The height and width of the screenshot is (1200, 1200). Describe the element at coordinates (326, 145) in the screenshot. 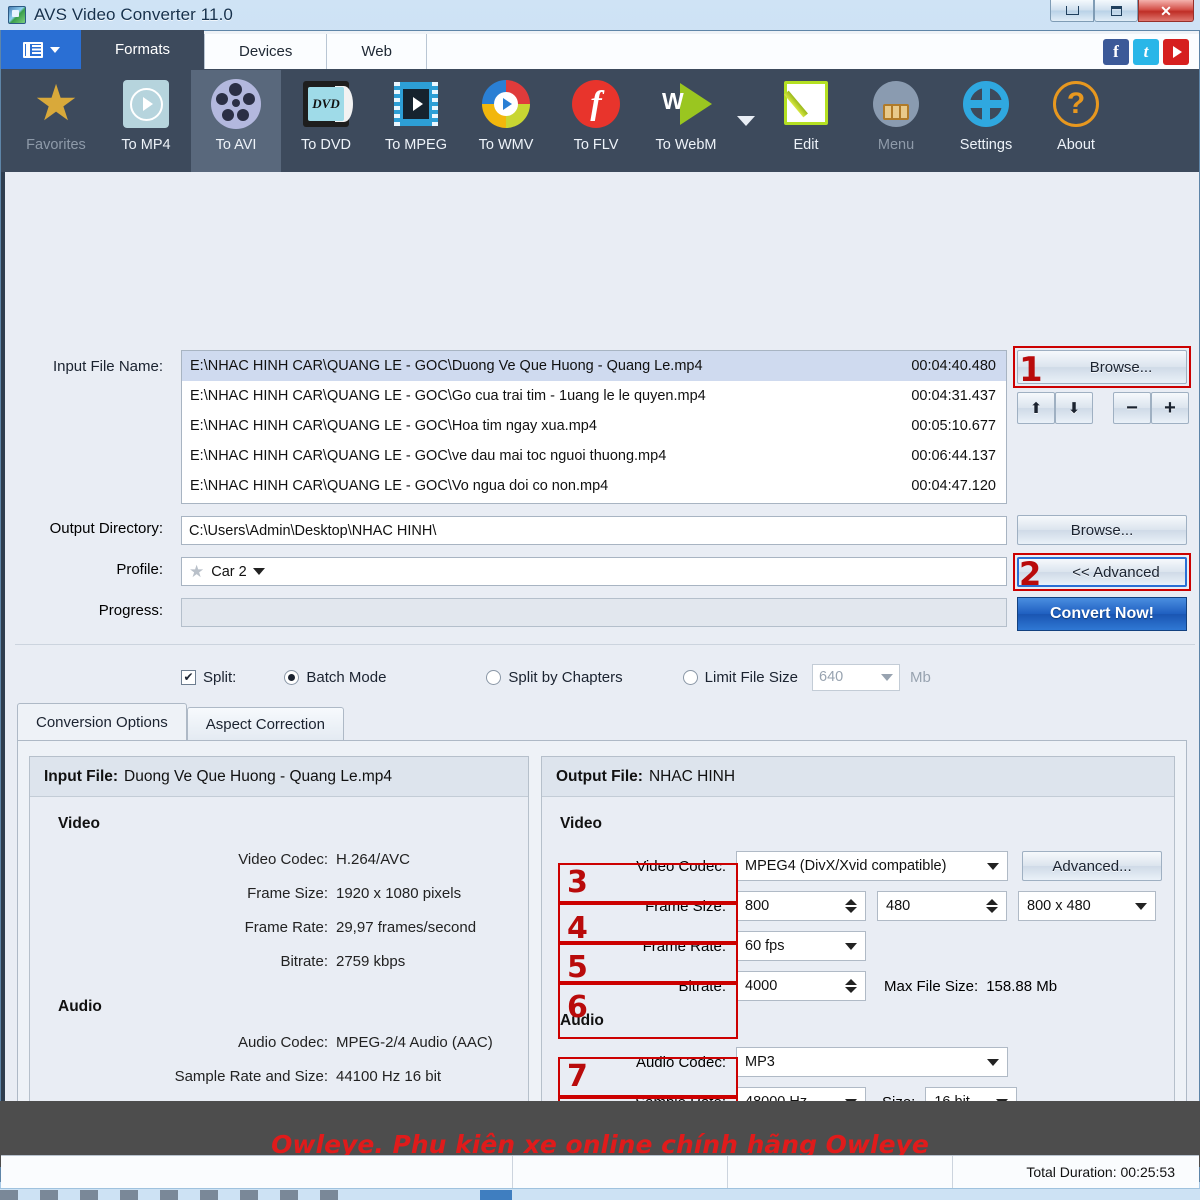

I see `toolbar-item-to-dvd-label: To DVD` at that location.